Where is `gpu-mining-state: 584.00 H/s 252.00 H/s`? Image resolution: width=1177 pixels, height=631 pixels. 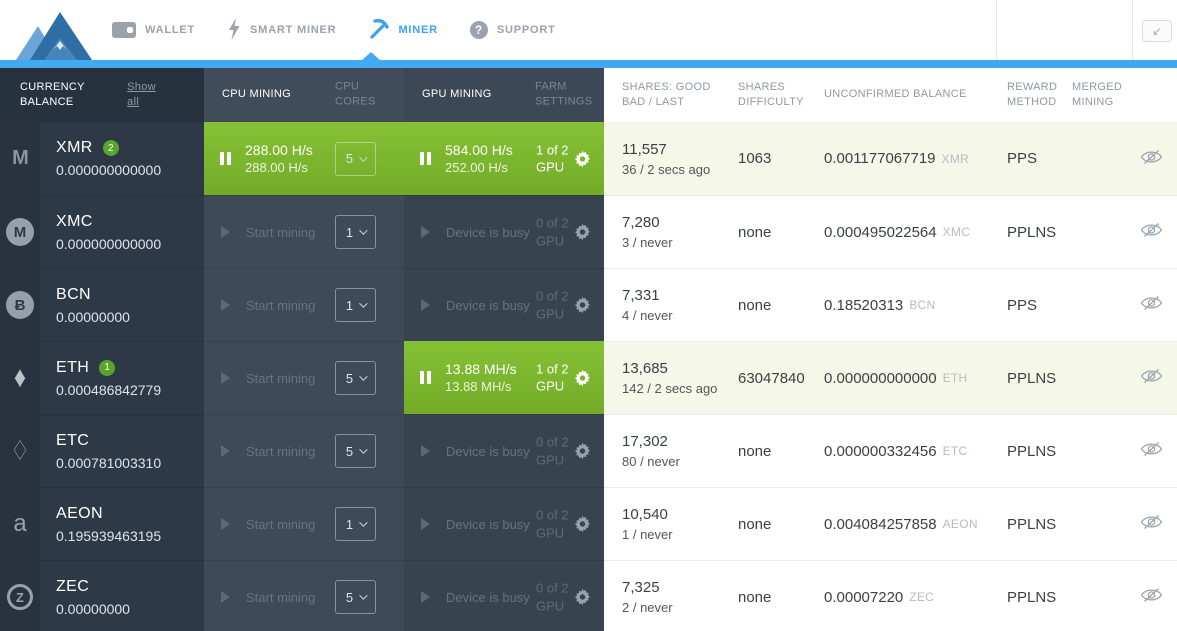 gpu-mining-state: 584.00 H/s 252.00 H/s is located at coordinates (458, 158).